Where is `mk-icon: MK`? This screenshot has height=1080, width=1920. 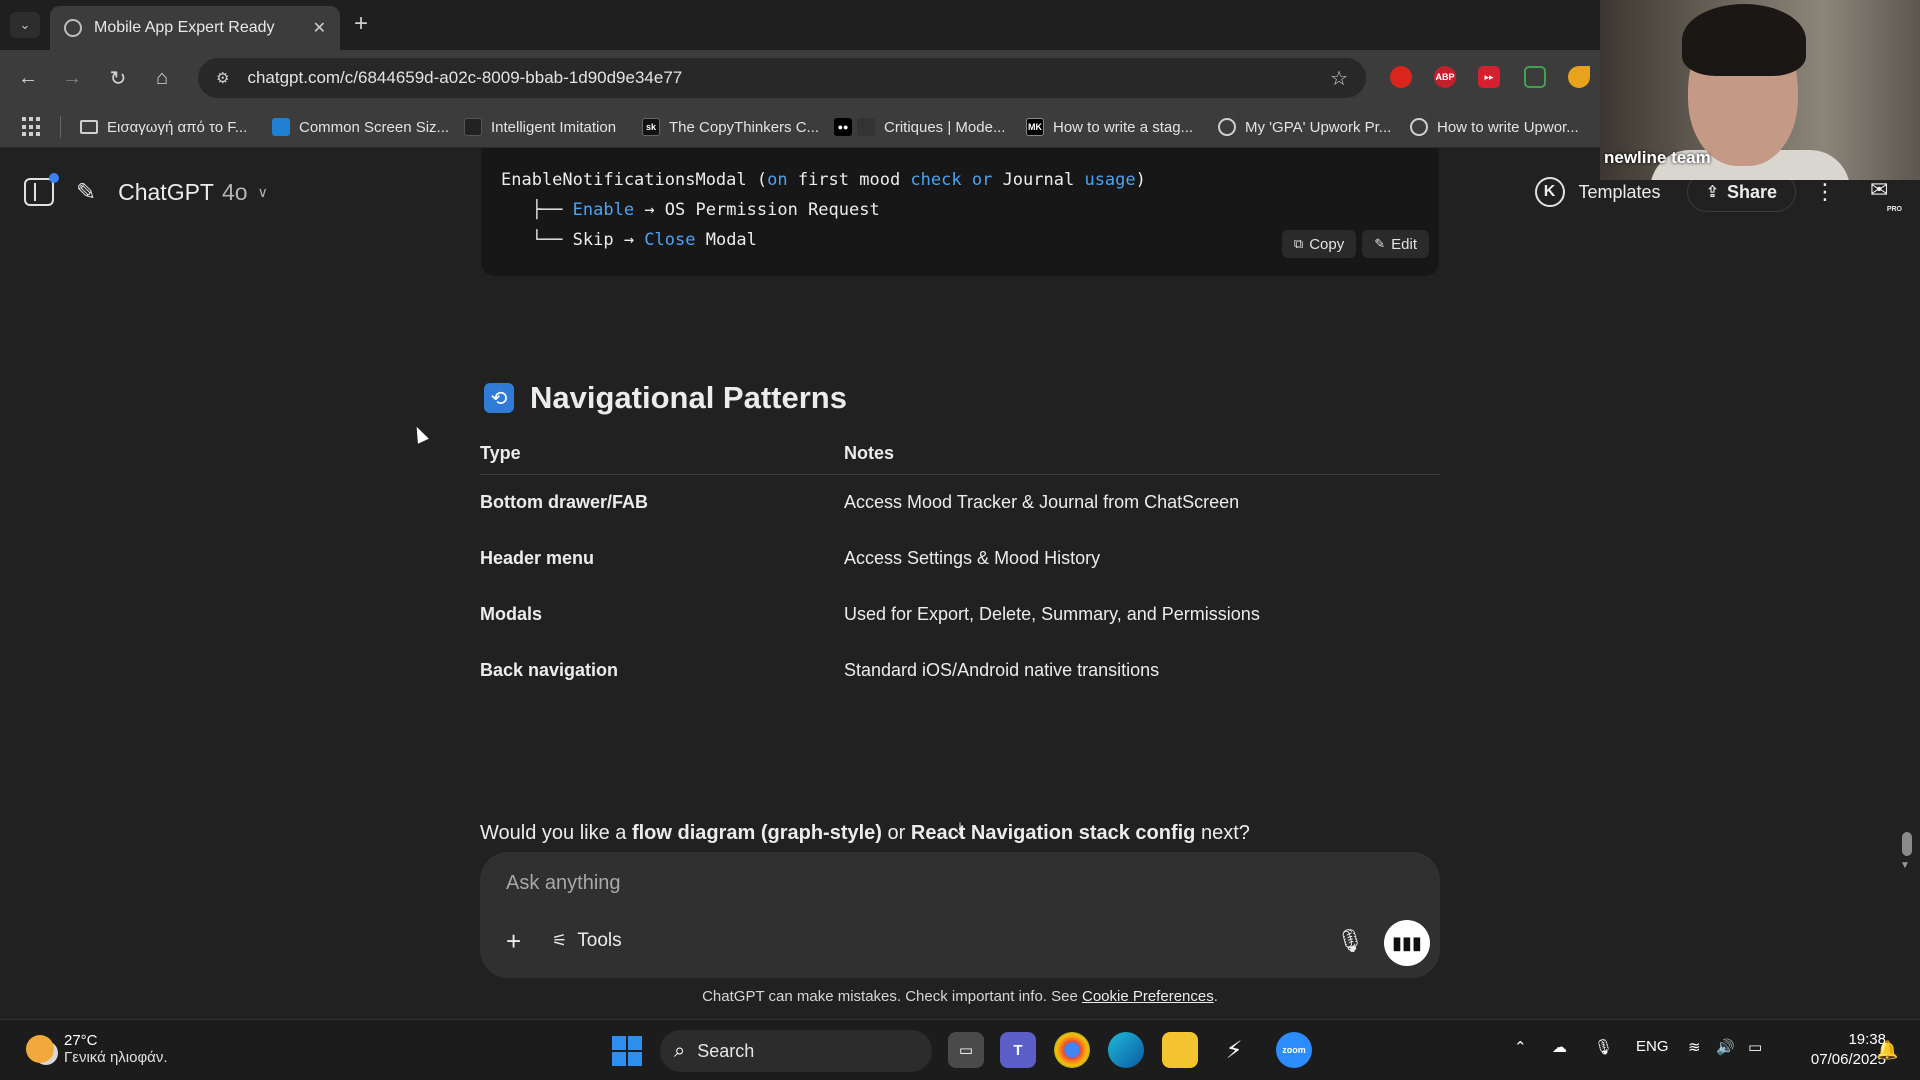 mk-icon: MK is located at coordinates (1035, 127).